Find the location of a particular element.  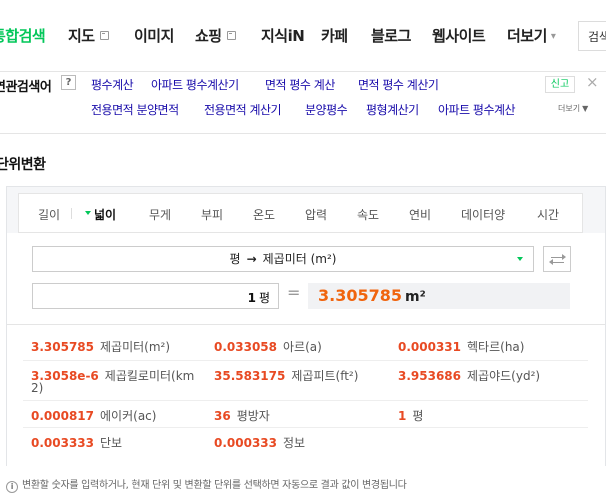

tab-integrated-search: 통합검색 is located at coordinates (23, 35).